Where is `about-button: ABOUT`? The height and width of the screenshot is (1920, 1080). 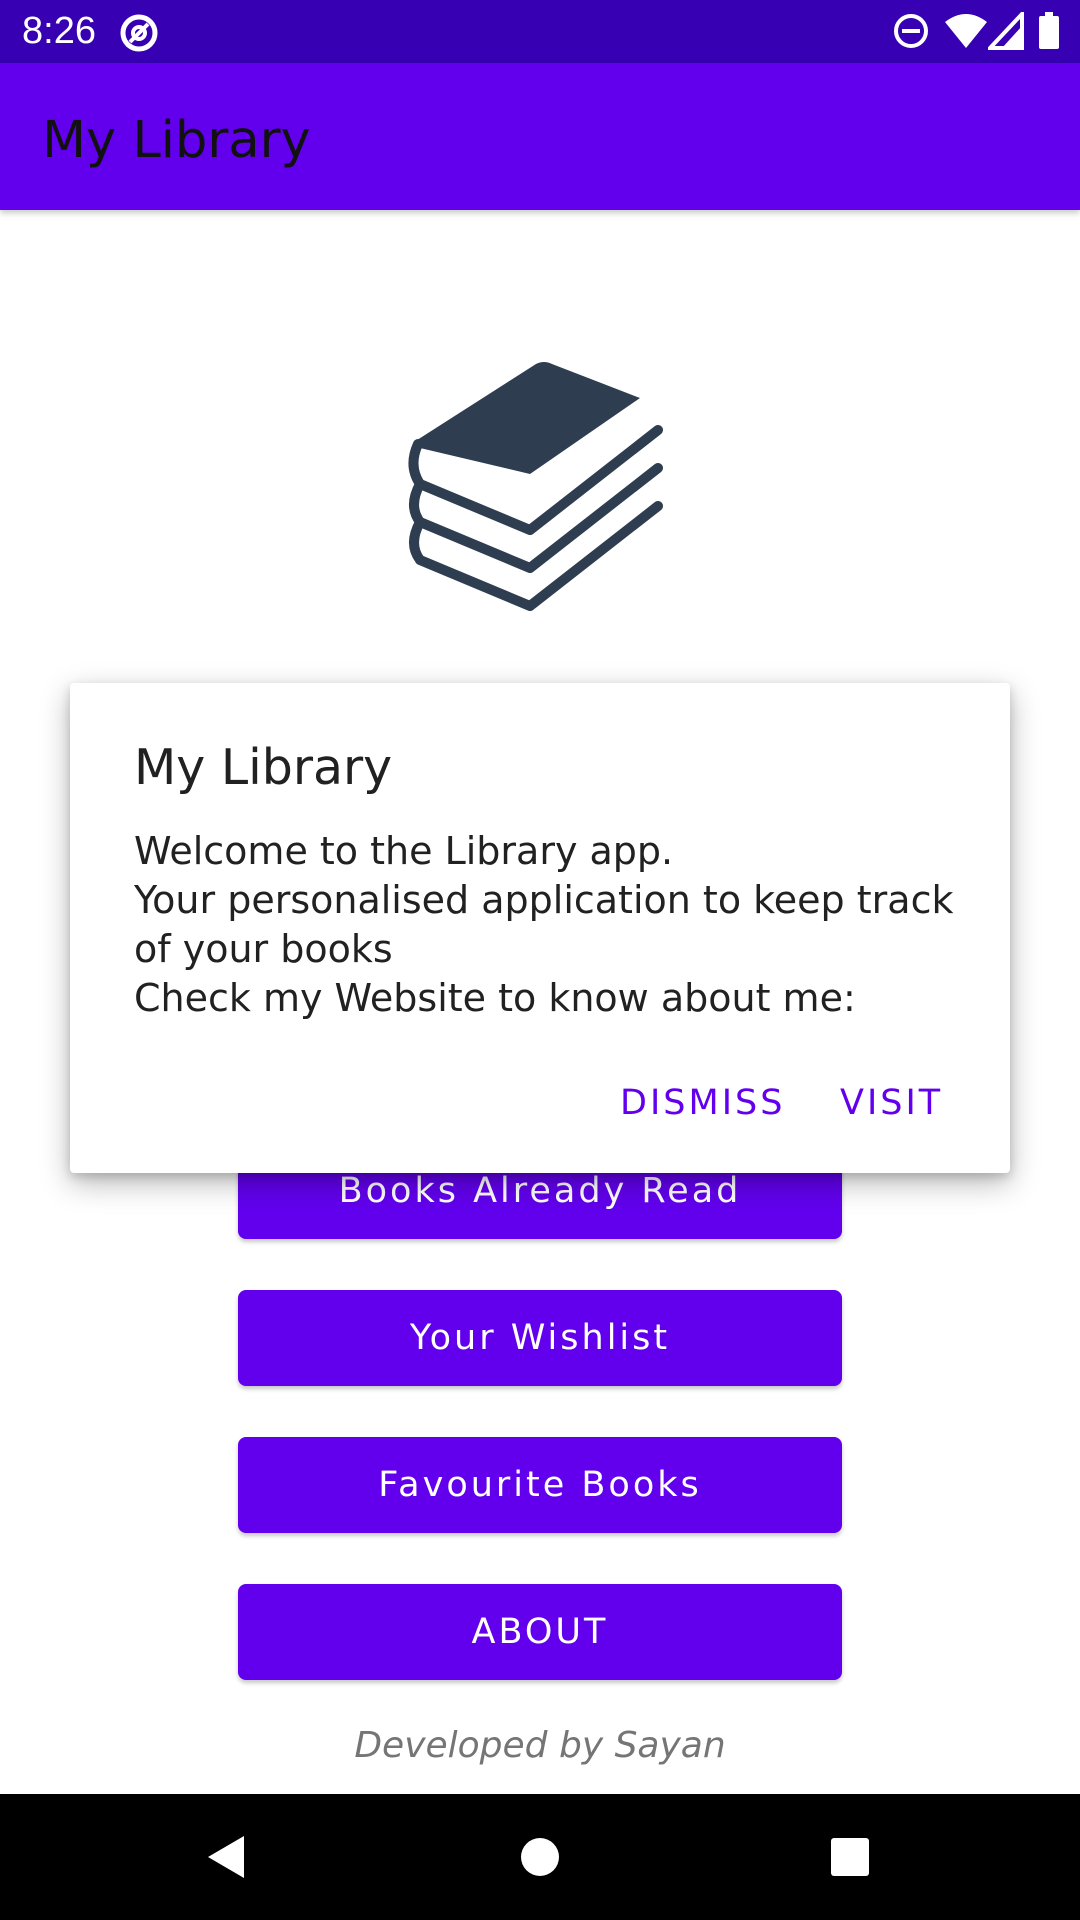 about-button: ABOUT is located at coordinates (540, 1632).